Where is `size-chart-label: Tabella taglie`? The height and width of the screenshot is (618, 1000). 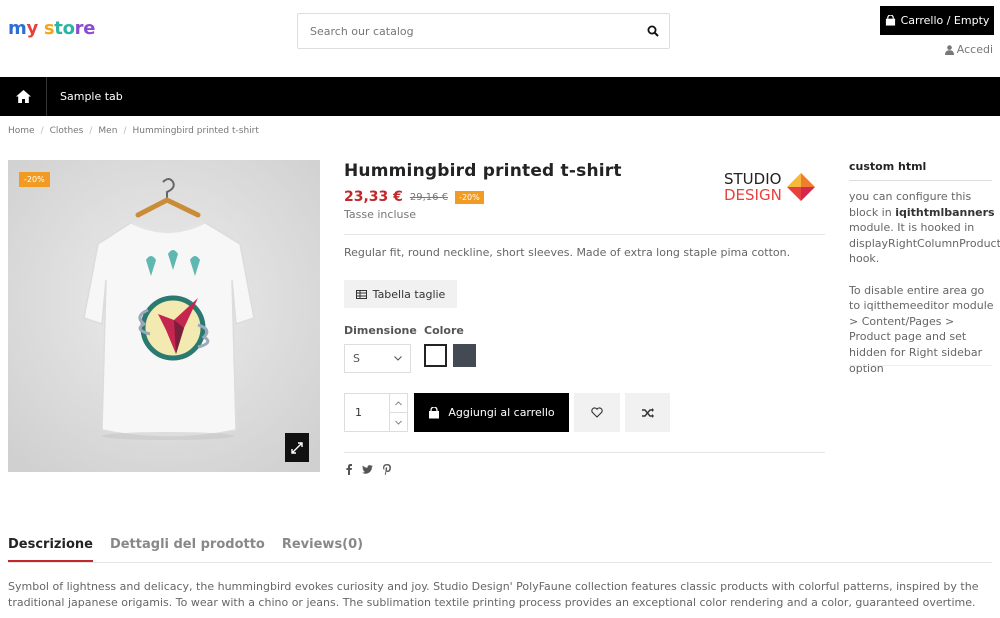
size-chart-label: Tabella taglie is located at coordinates (409, 294).